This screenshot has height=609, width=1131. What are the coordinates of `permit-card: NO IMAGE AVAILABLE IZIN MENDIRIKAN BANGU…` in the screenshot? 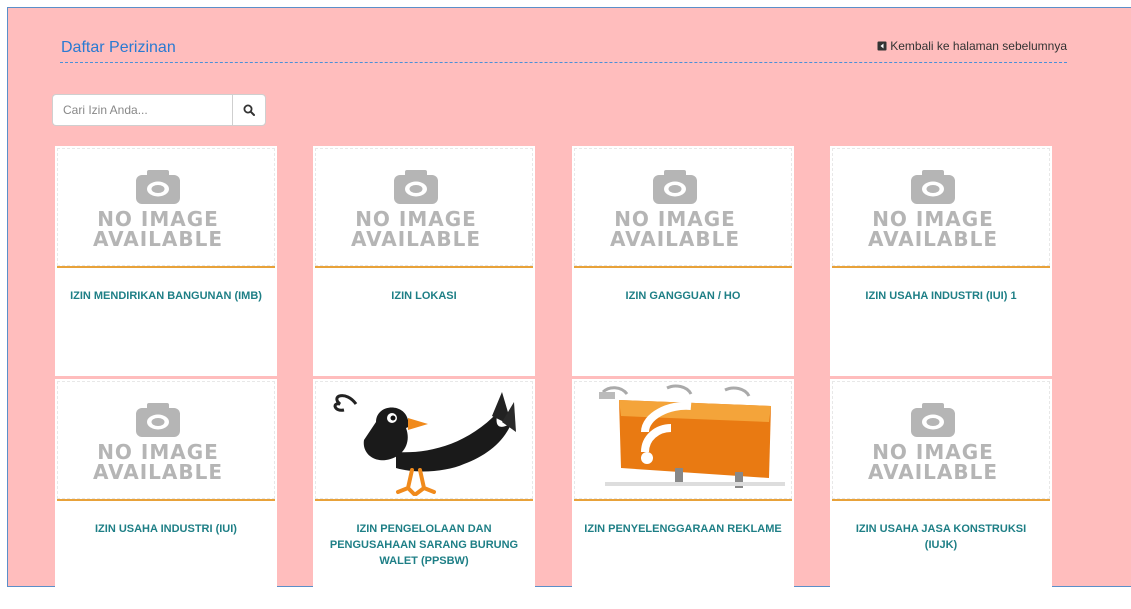 It's located at (166, 261).